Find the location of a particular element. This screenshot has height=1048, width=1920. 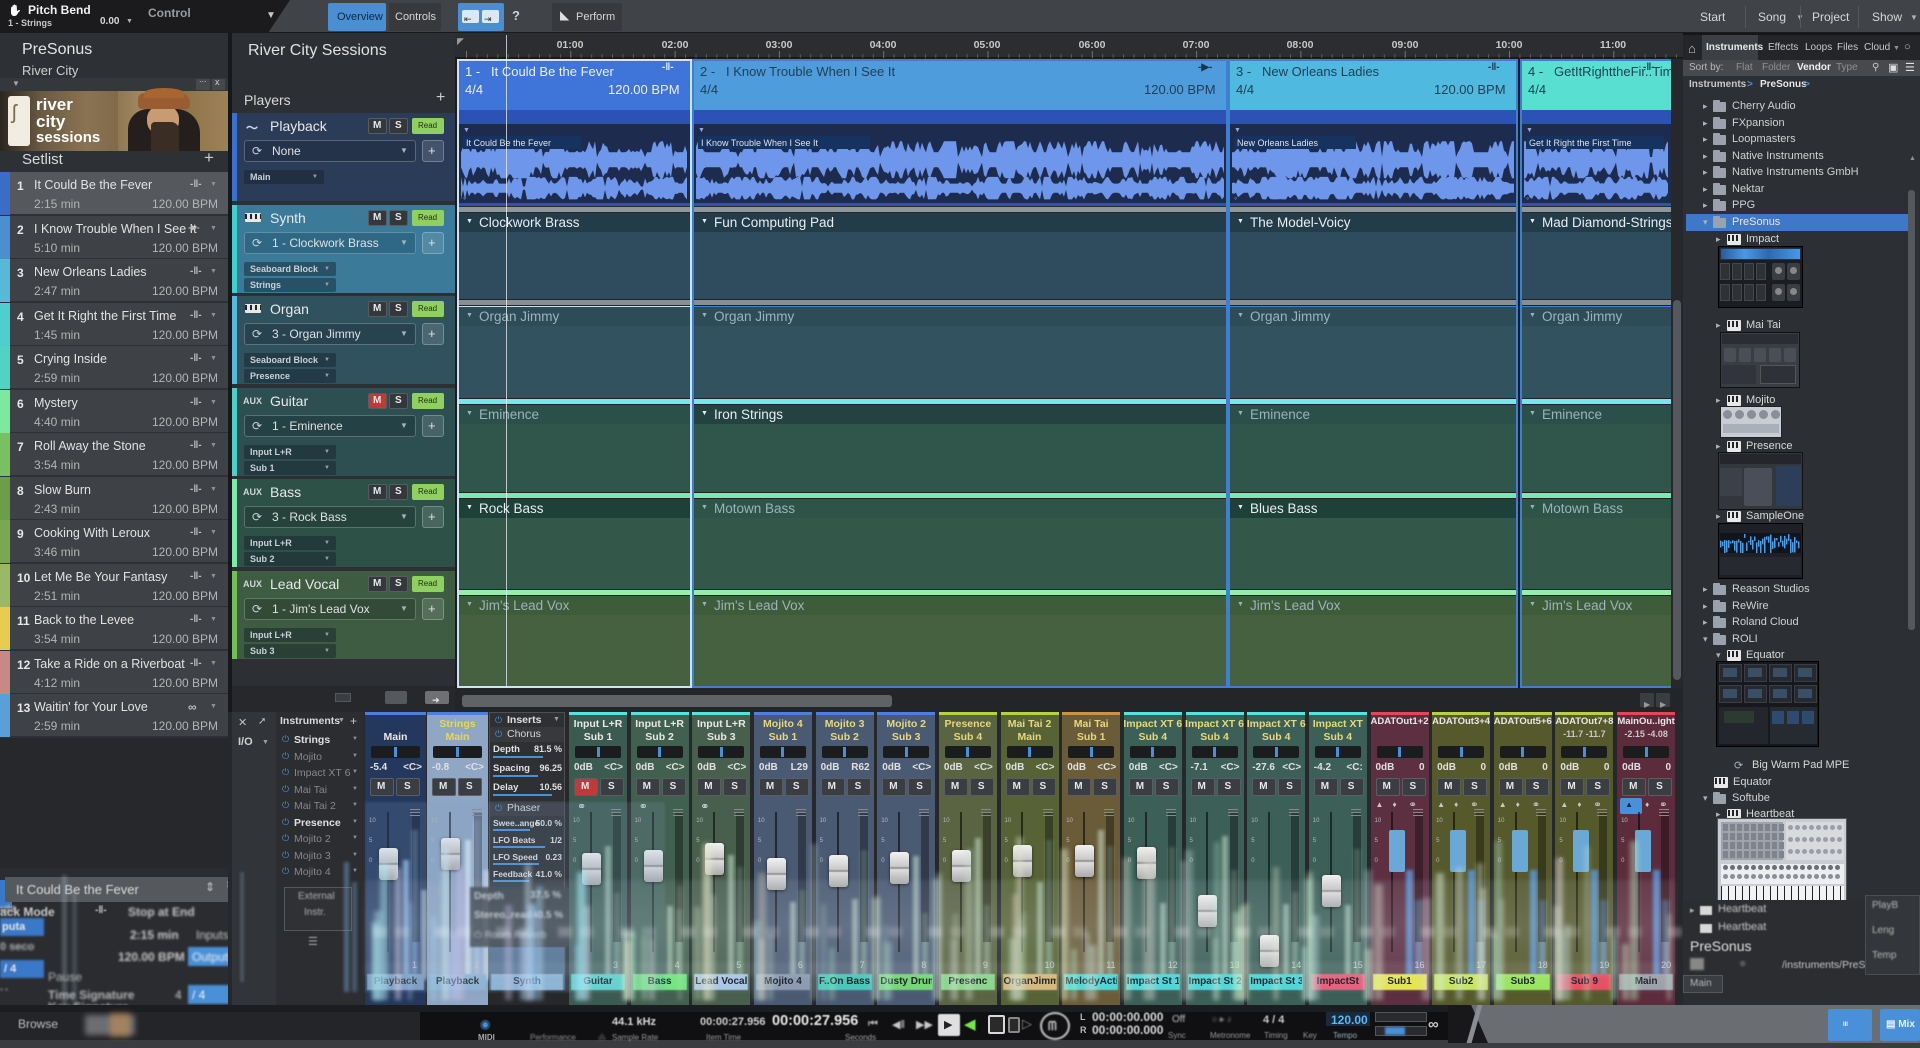

svg-text: 10:00 is located at coordinates (1509, 45).